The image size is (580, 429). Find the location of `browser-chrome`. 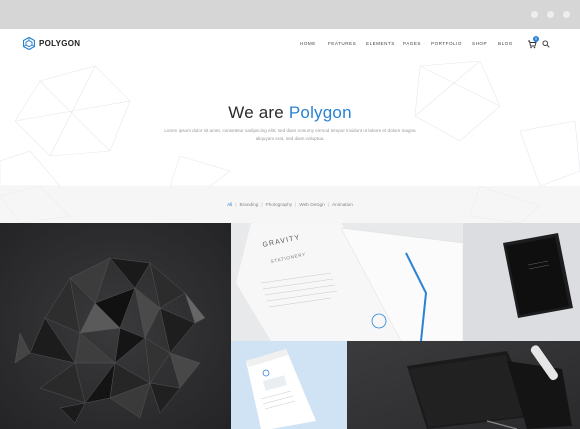

browser-chrome is located at coordinates (290, 14).